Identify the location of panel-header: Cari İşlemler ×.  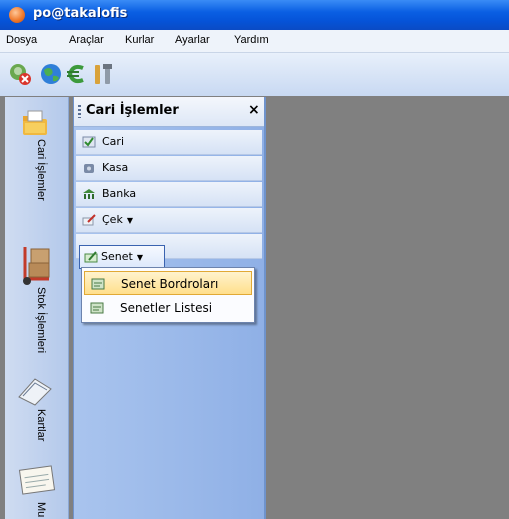
(169, 112).